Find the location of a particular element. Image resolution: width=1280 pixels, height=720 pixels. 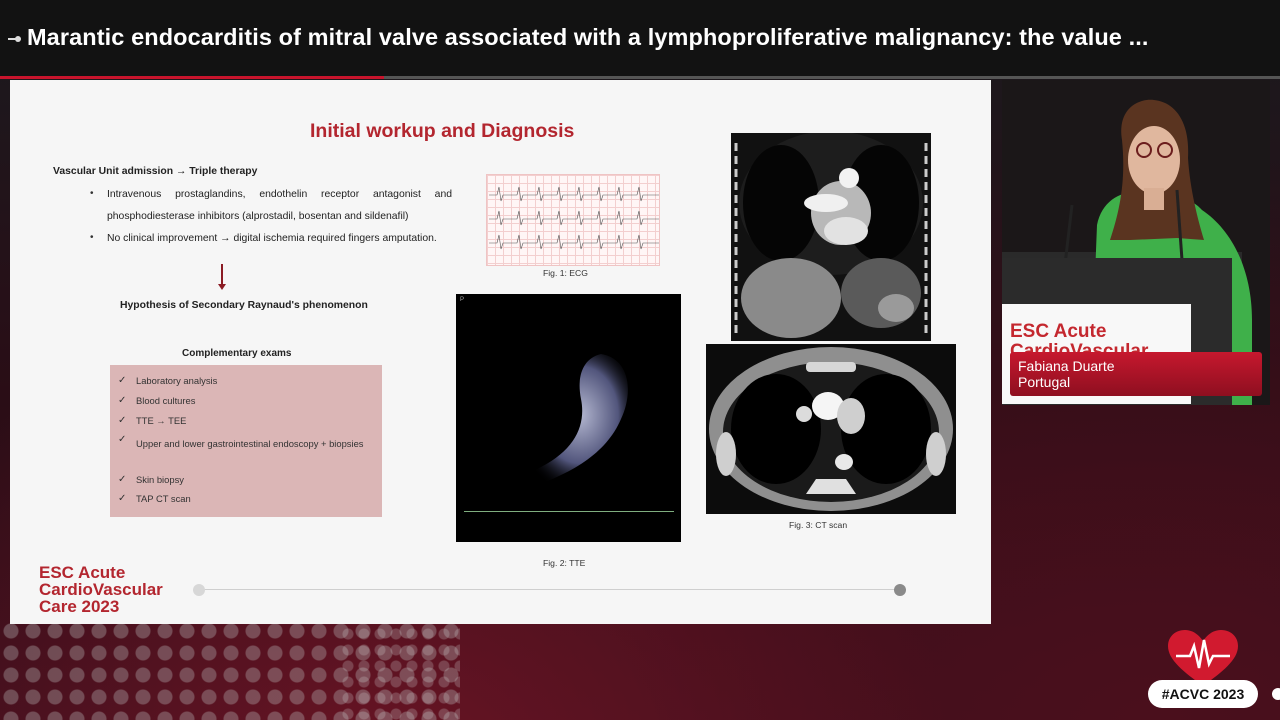

exam-item: ✓ Blood cultures is located at coordinates (157, 400).